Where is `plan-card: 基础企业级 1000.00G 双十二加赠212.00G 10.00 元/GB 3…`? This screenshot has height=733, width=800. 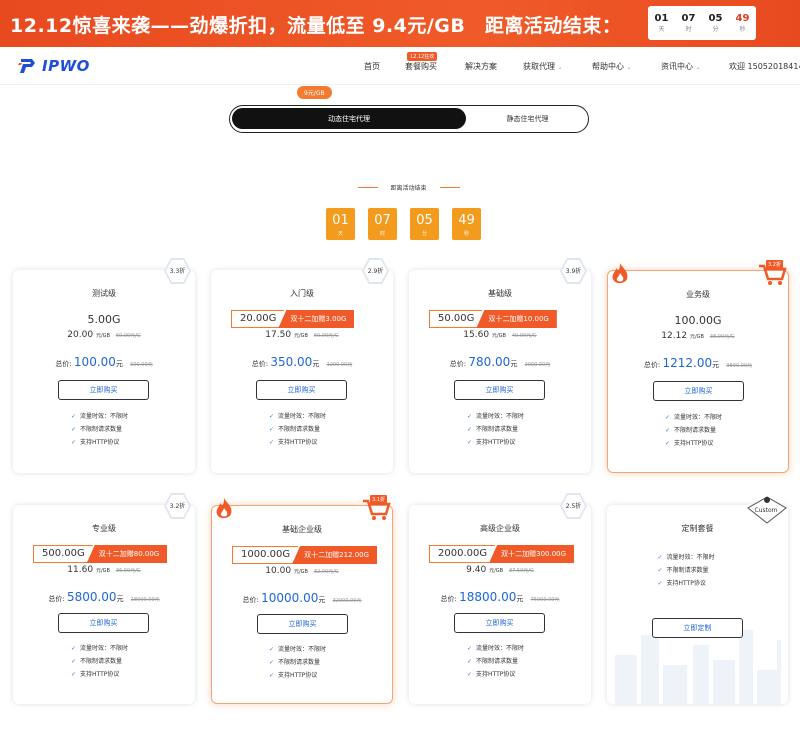
plan-card: 基础企业级 1000.00G 双十二加赠212.00G 10.00 元/GB 3… is located at coordinates (302, 604).